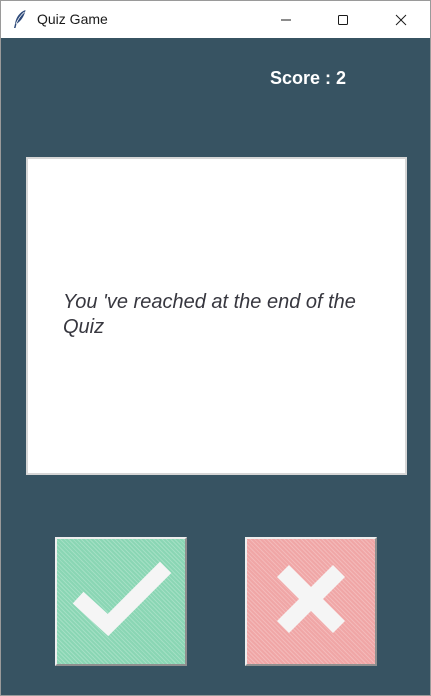 This screenshot has height=696, width=431. What do you see at coordinates (215, 19) in the screenshot?
I see `title-bar: Quiz Game` at bounding box center [215, 19].